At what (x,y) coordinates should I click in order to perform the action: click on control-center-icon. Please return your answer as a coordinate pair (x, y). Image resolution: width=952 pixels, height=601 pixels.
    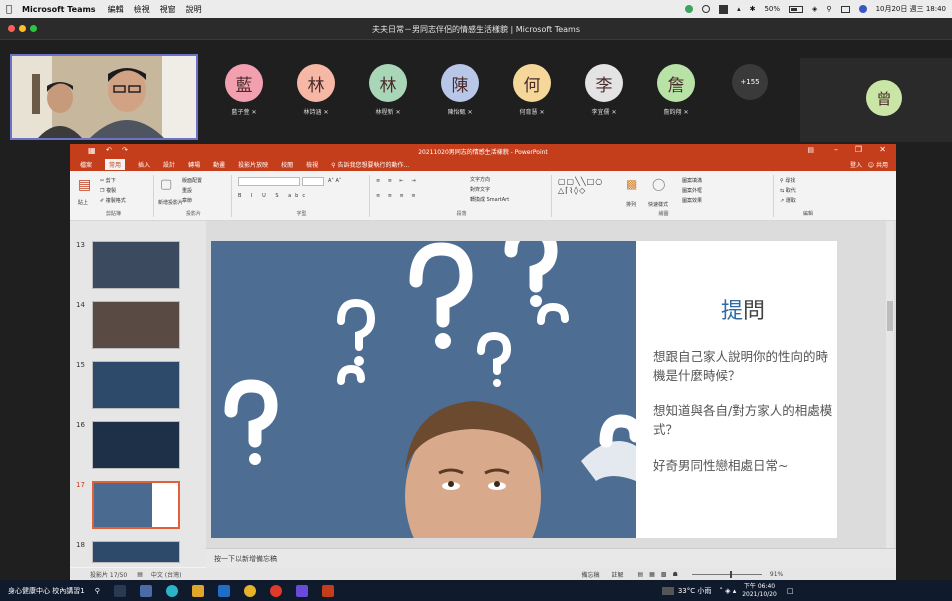
    Looking at the image, I should click on (845, 9).